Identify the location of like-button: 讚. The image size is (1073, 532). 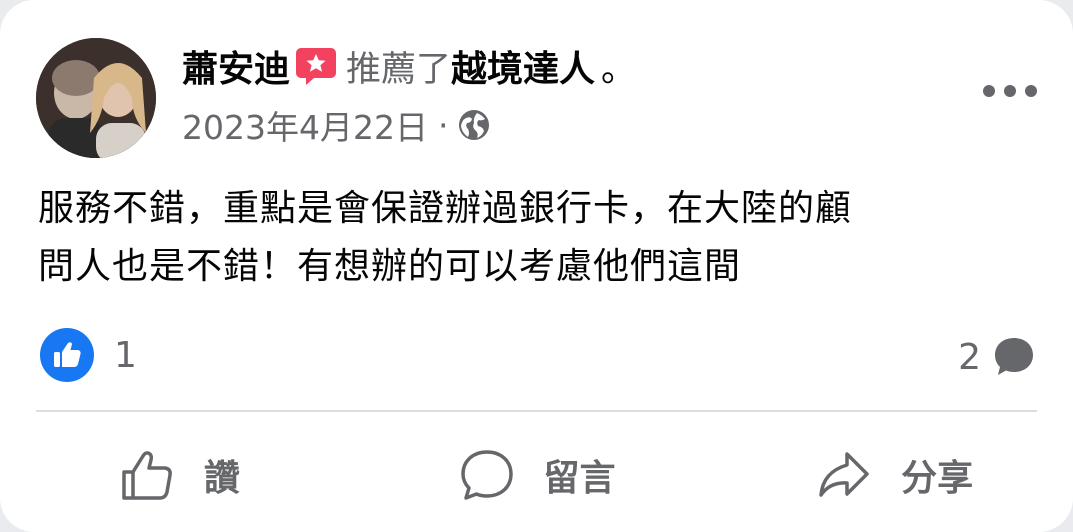
(179, 475).